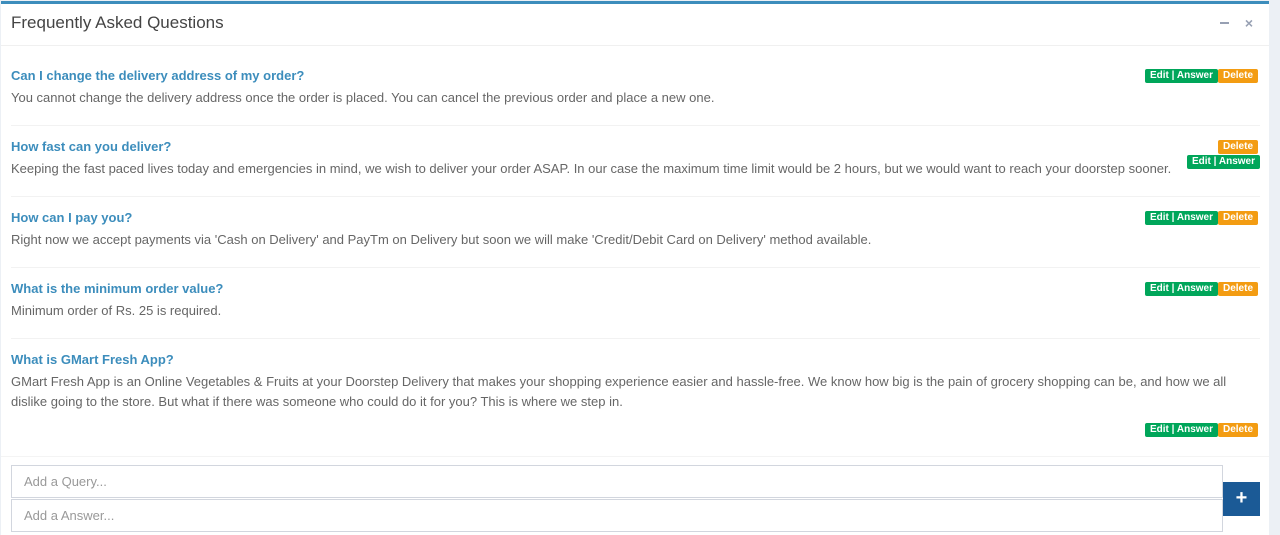 Image resolution: width=1280 pixels, height=535 pixels. I want to click on query-input, so click(617, 481).